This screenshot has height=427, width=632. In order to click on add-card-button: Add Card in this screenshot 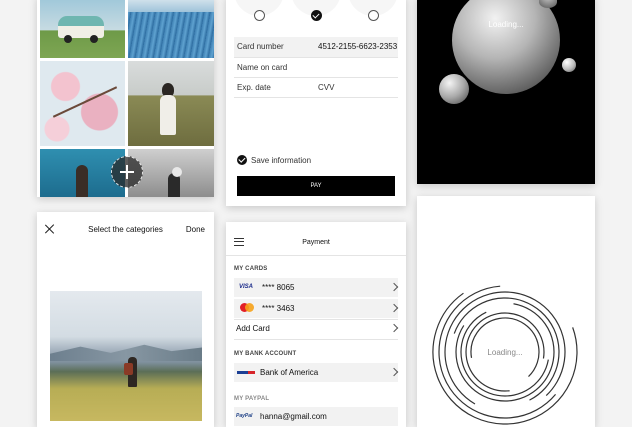, I will do `click(253, 328)`.